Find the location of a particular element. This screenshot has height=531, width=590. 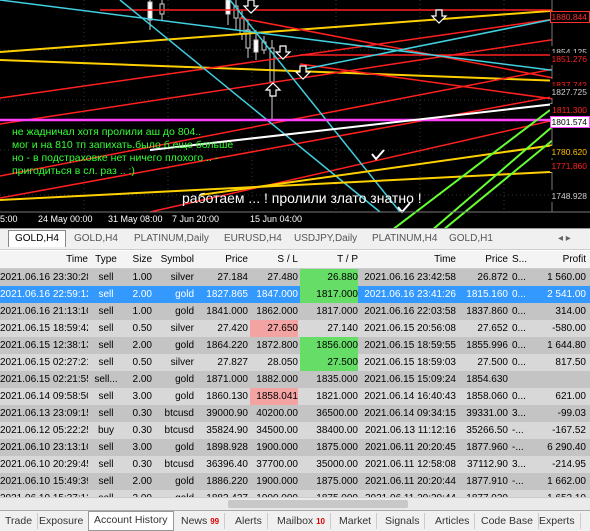

bottom-tab-label: Alerts is located at coordinates (248, 521).